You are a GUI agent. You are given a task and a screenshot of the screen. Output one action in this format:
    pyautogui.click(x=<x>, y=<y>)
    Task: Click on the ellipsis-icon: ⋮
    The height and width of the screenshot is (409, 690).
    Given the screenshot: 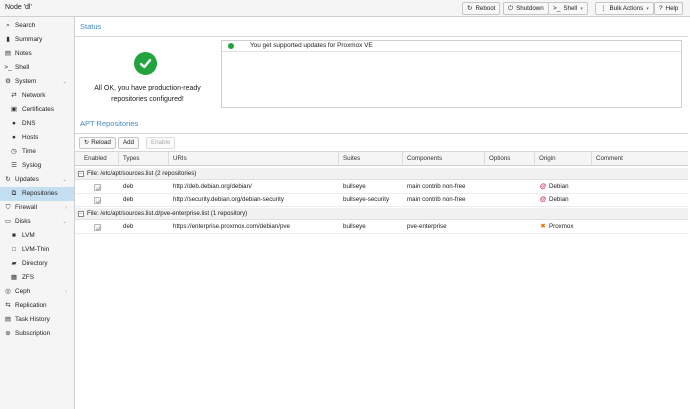 What is the action you would take?
    pyautogui.click(x=603, y=8)
    